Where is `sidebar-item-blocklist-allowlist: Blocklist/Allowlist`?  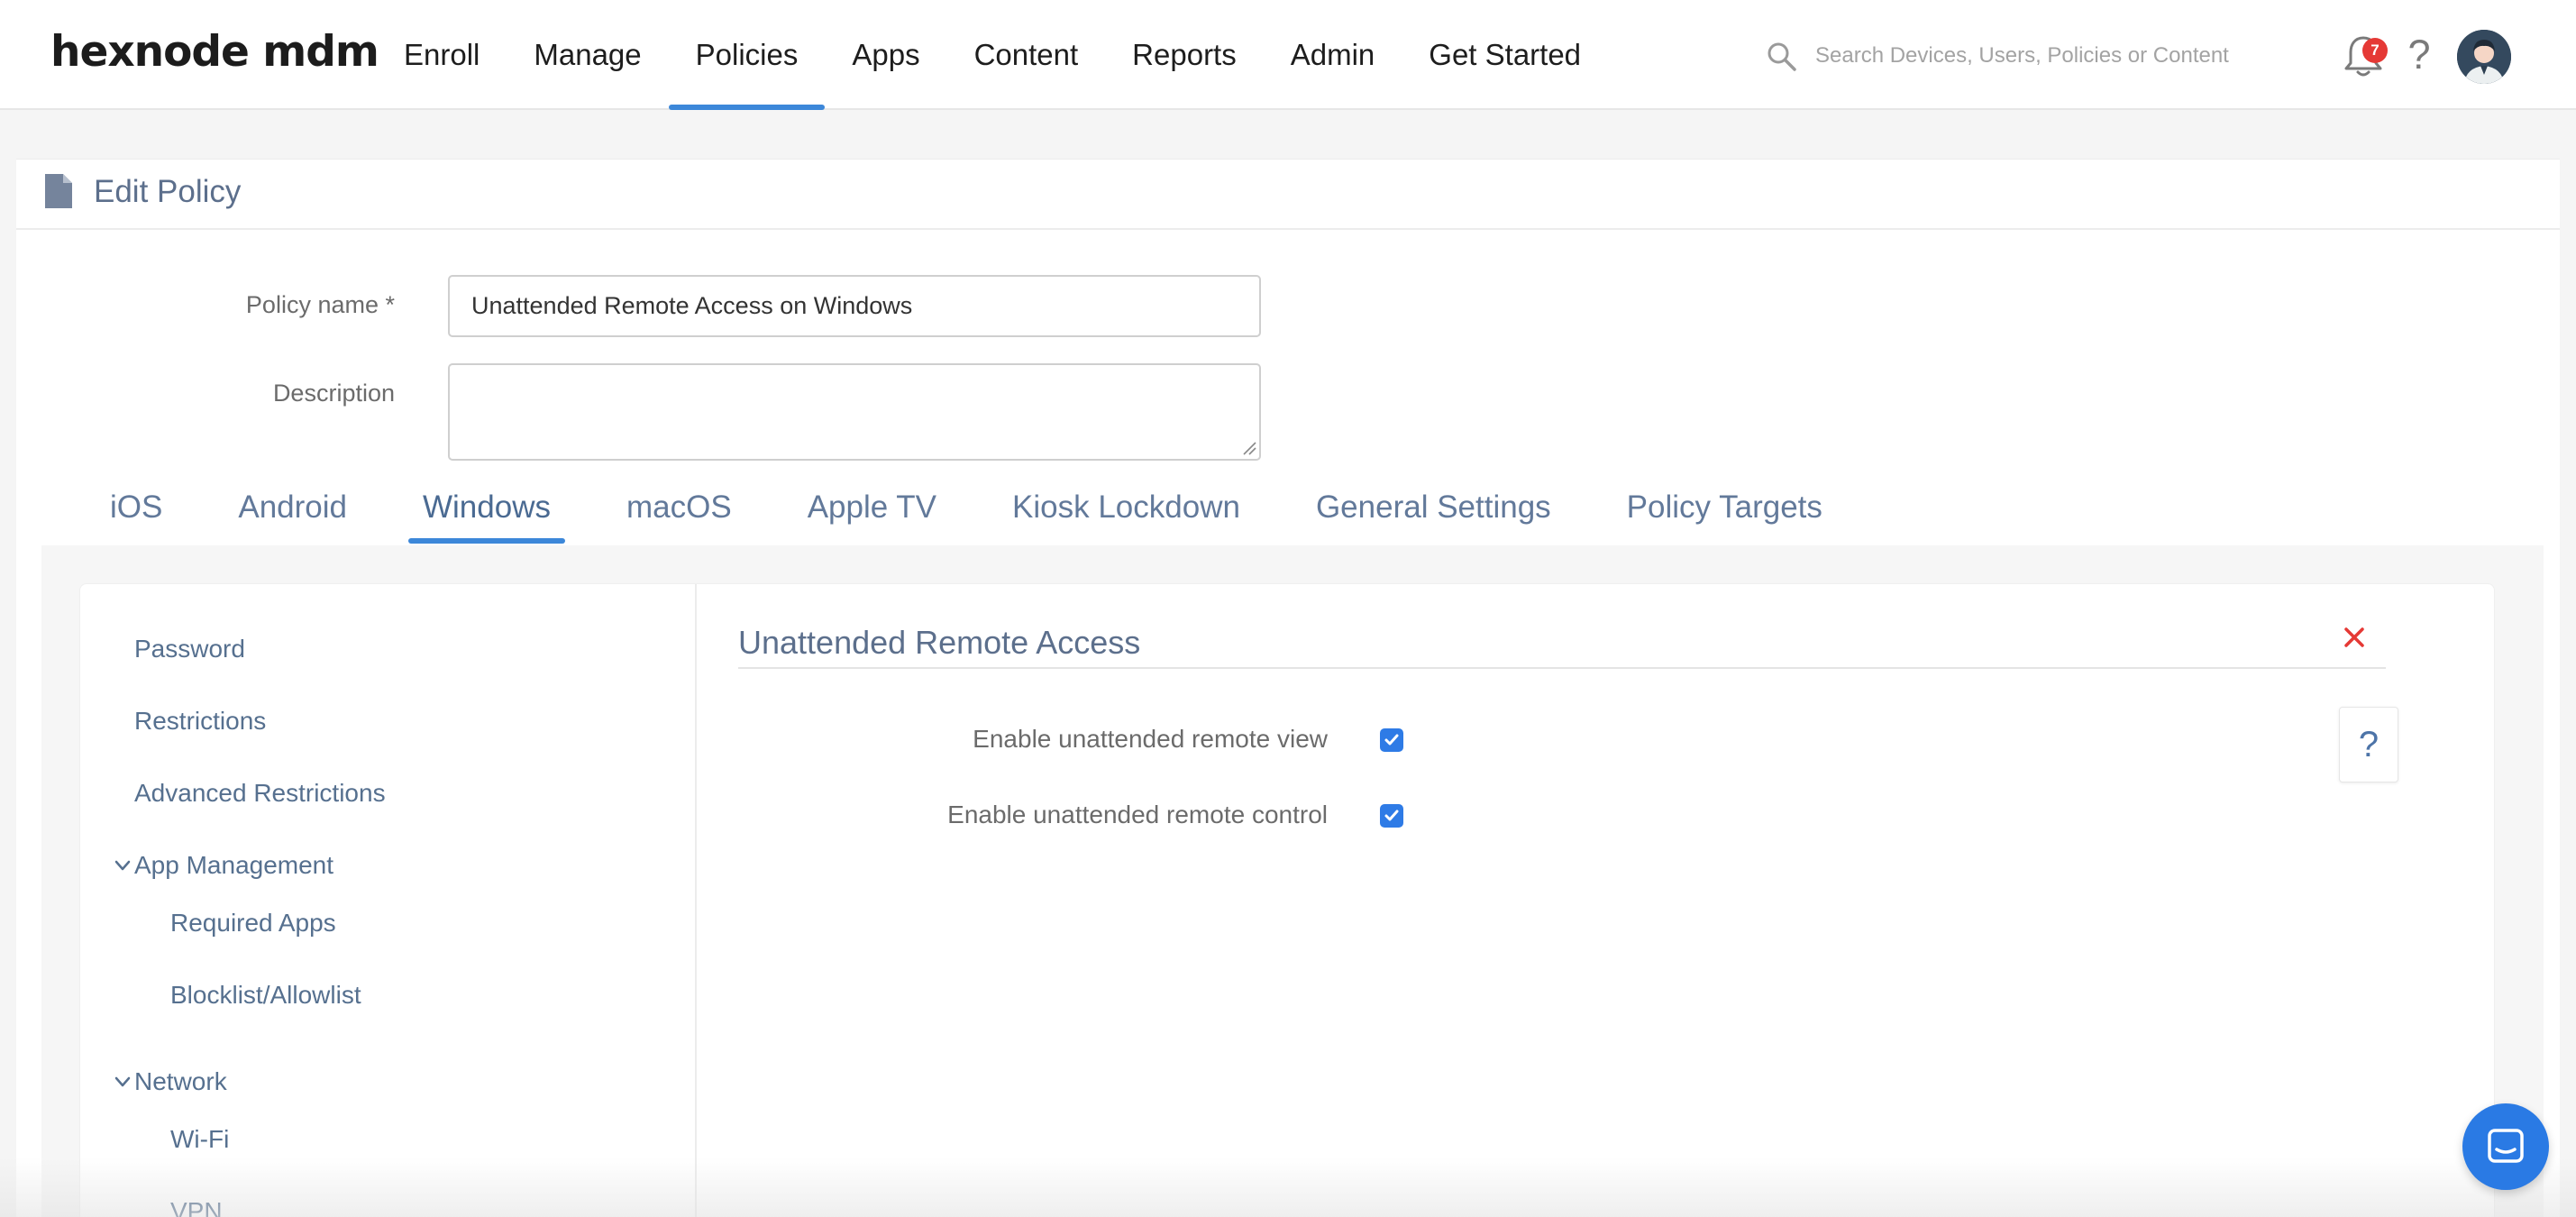 sidebar-item-blocklist-allowlist: Blocklist/Allowlist is located at coordinates (265, 995).